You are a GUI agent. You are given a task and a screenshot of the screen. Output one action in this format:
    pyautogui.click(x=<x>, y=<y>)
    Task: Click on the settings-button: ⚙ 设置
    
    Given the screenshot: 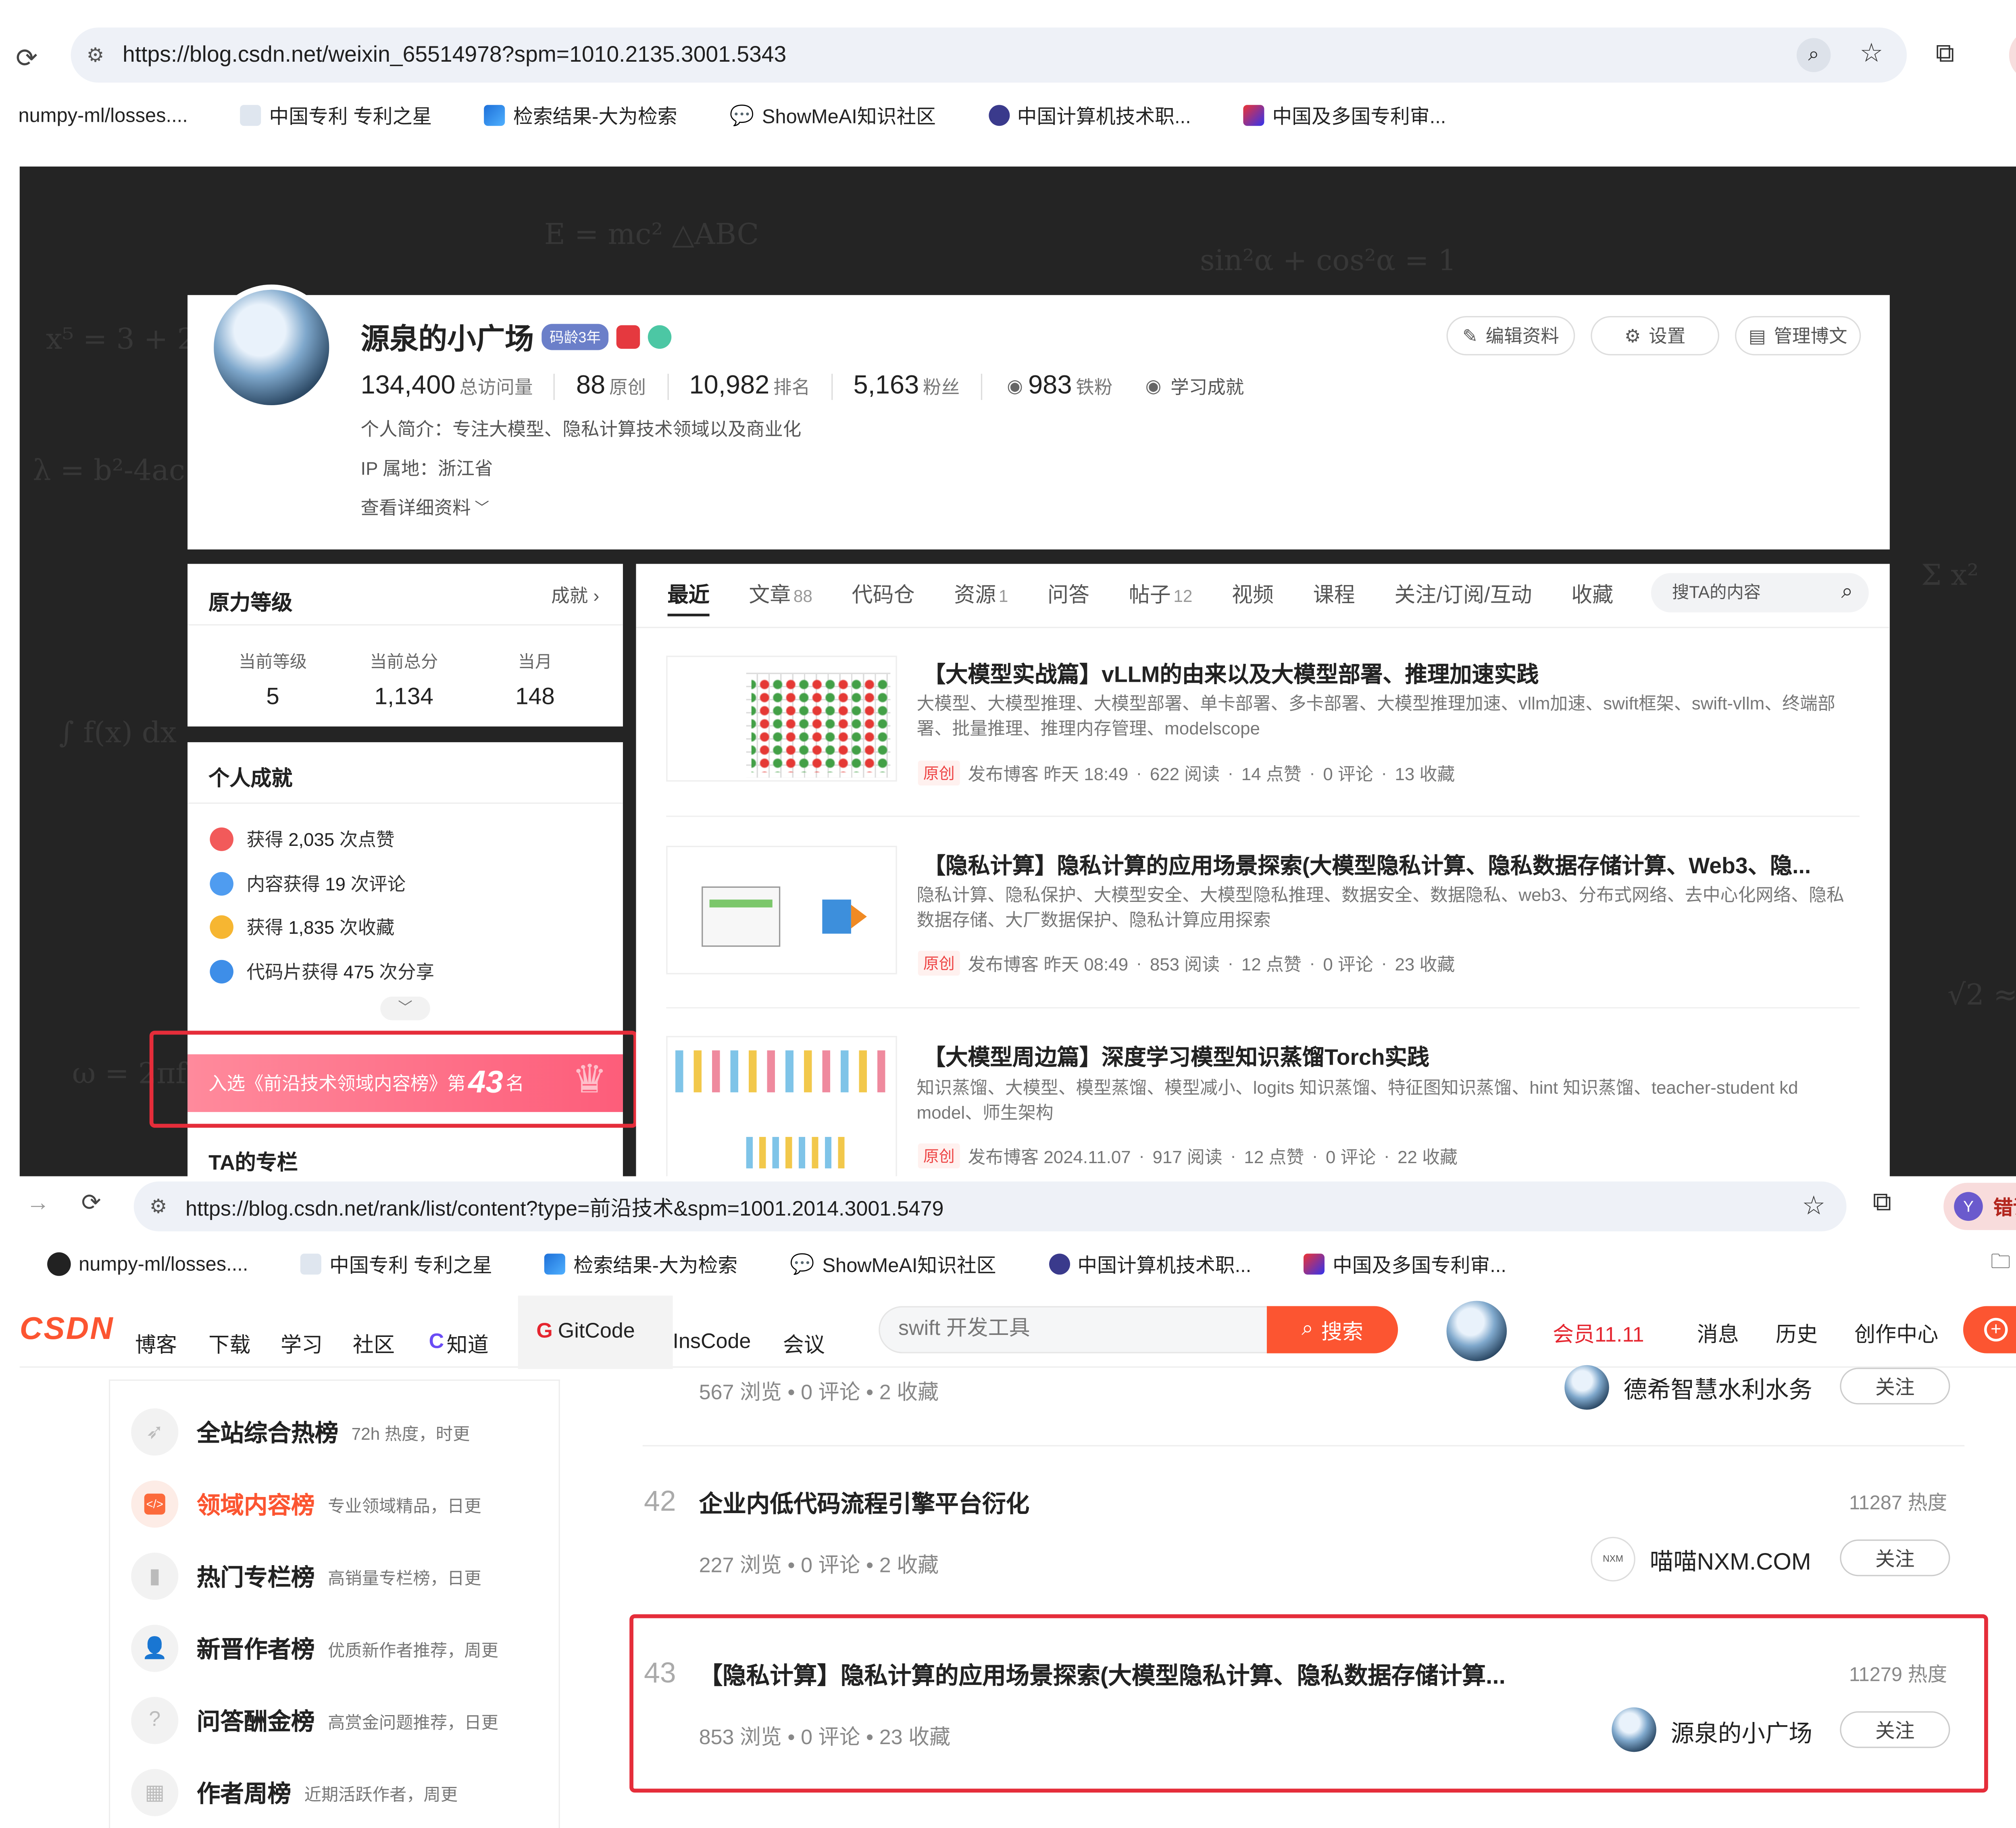 What is the action you would take?
    pyautogui.click(x=1656, y=336)
    